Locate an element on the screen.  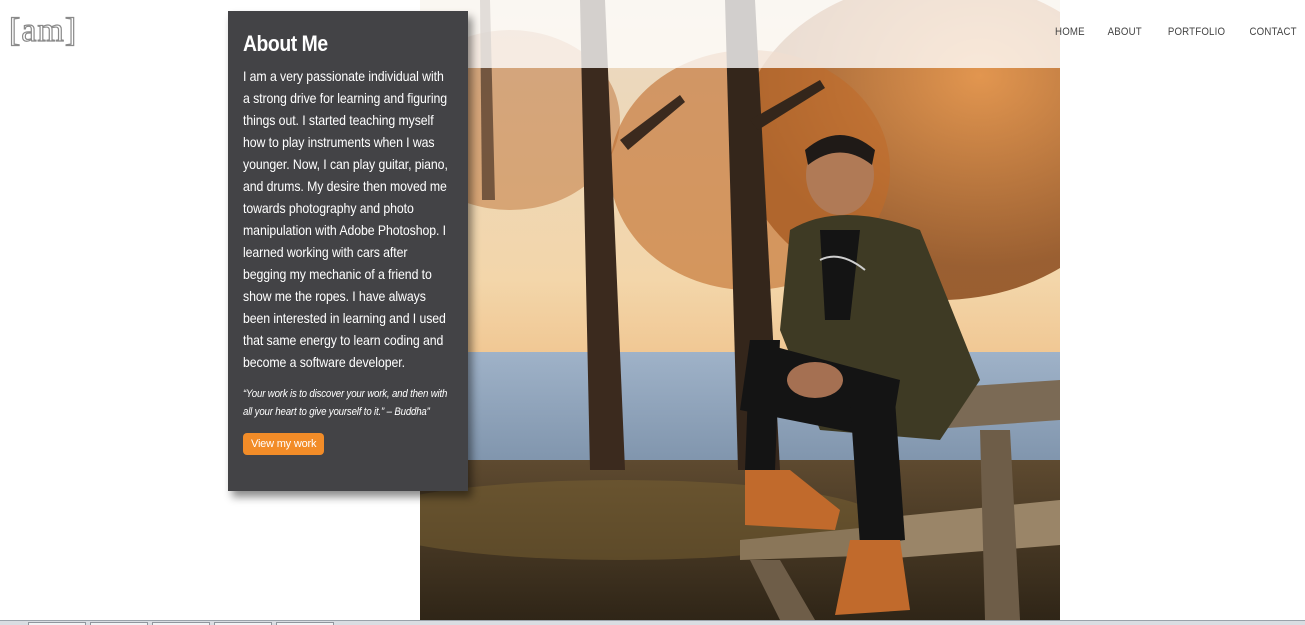
site-logo: [am] is located at coordinates (42, 30).